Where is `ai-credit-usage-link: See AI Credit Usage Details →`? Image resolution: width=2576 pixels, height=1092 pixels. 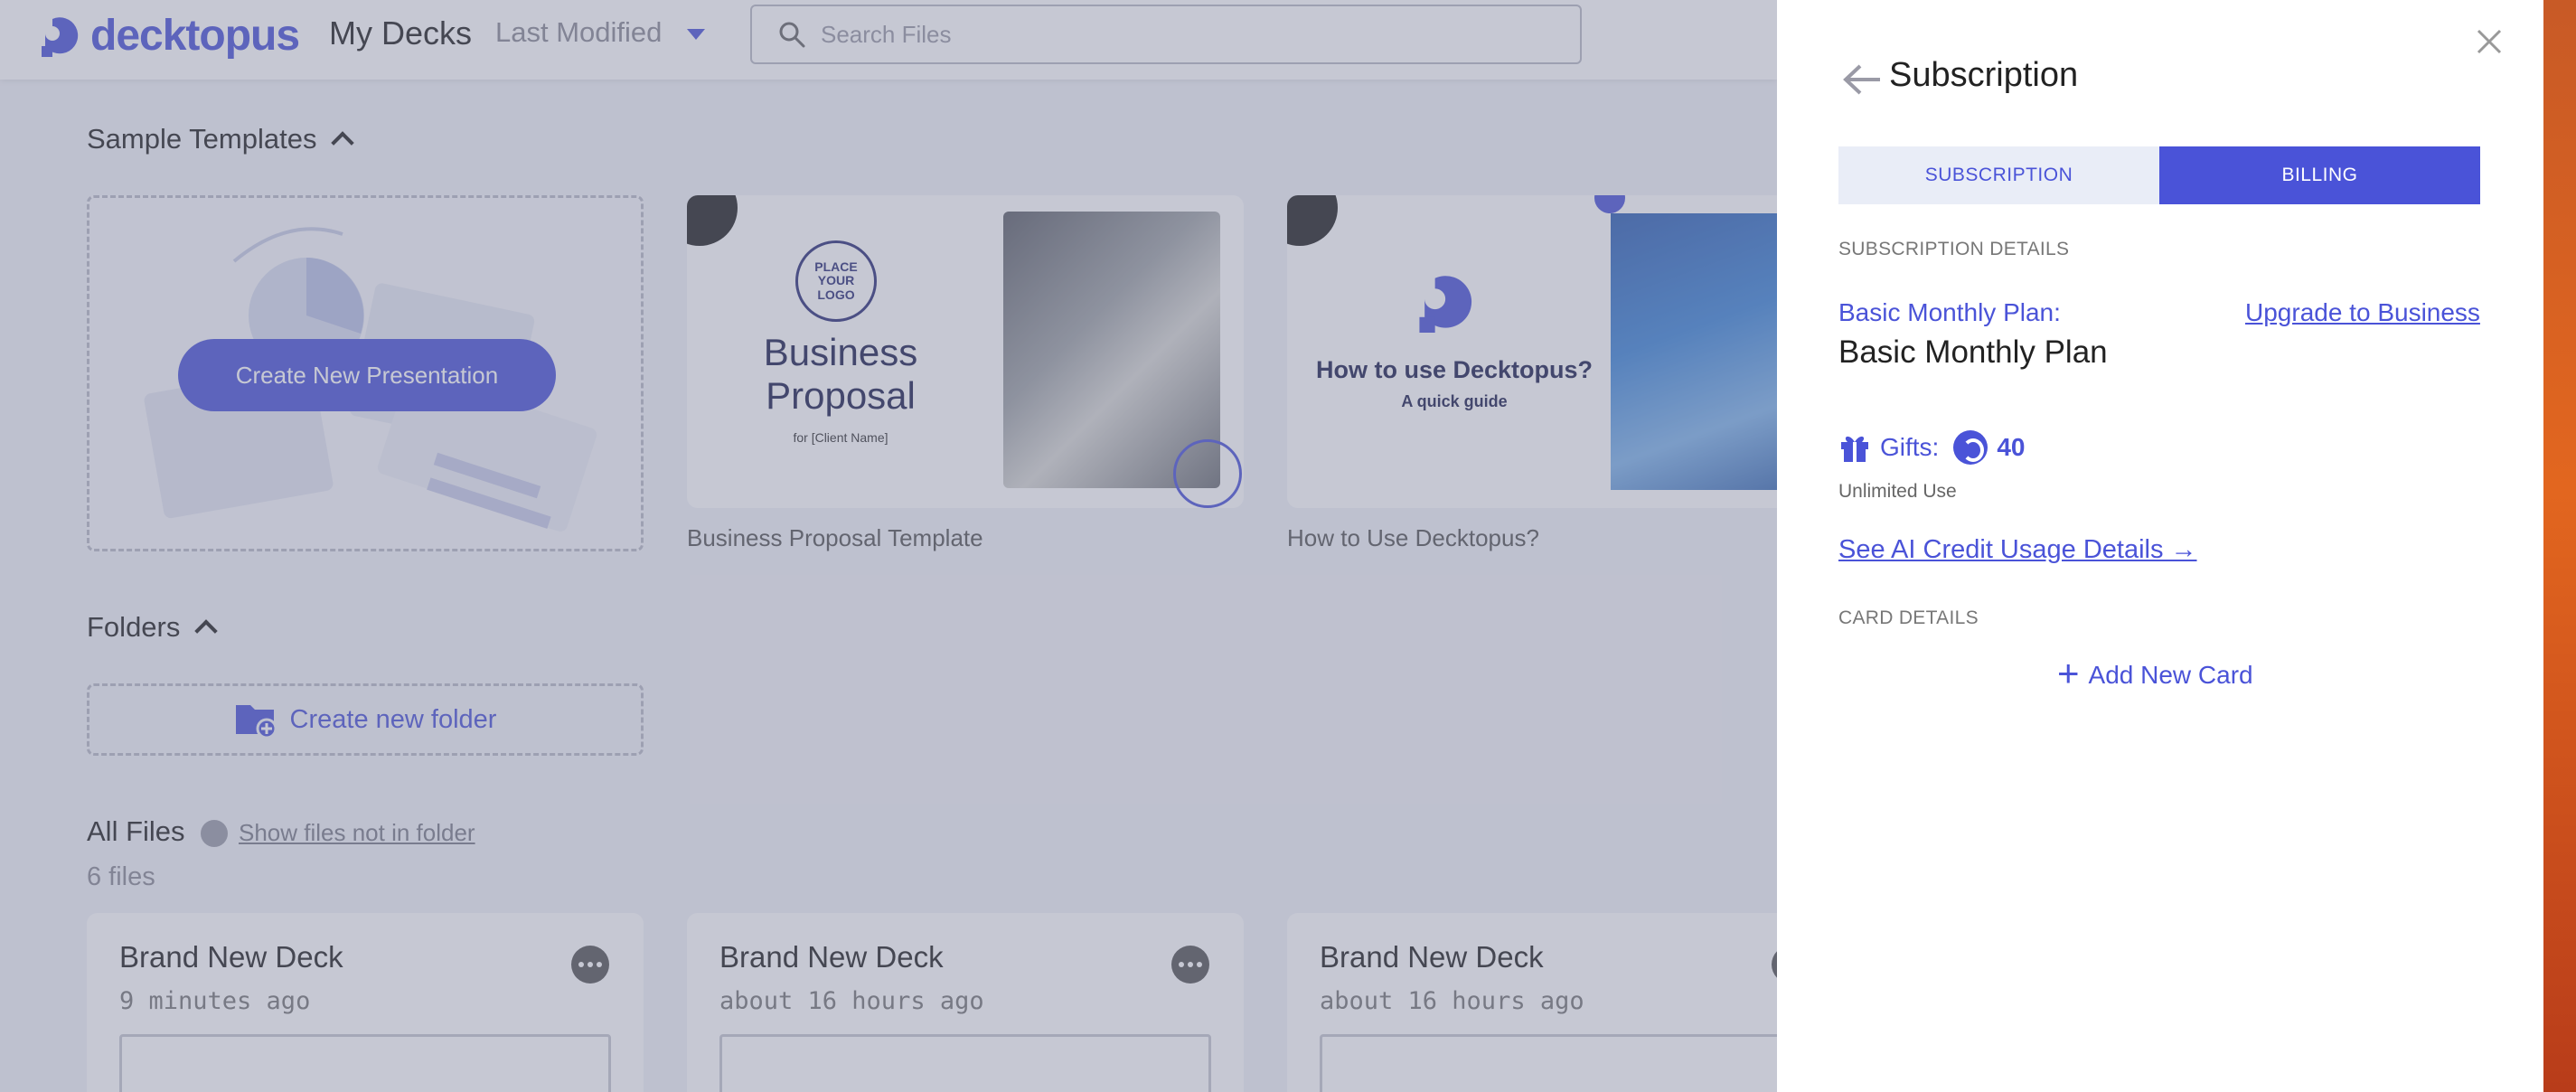
ai-credit-usage-link: See AI Credit Usage Details → is located at coordinates (2017, 550).